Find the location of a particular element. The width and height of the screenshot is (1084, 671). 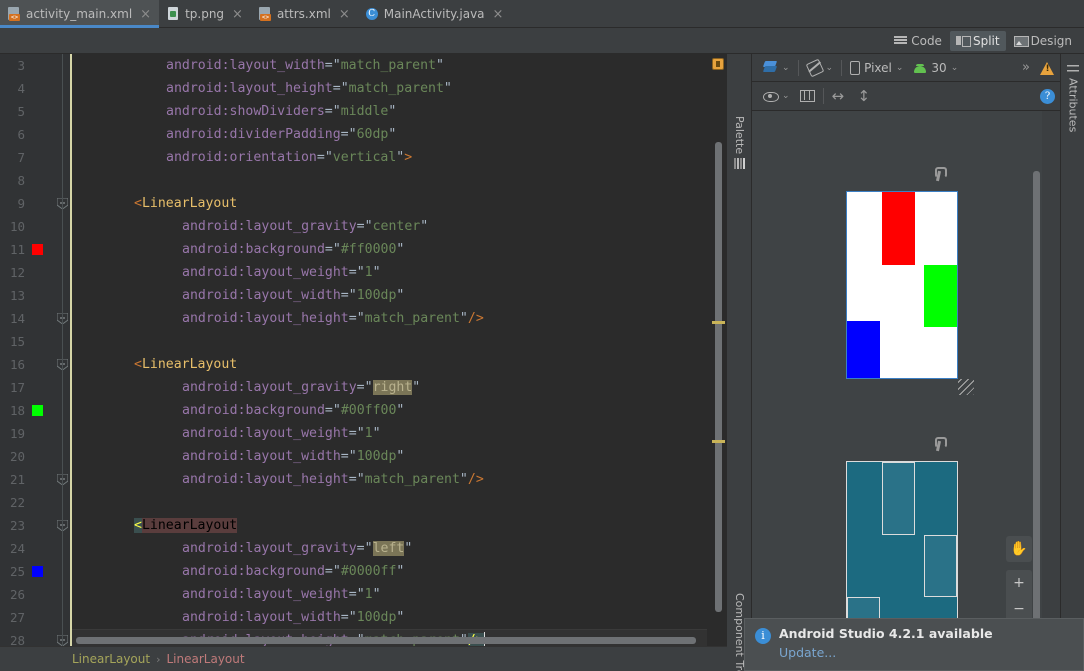

code-token: left is located at coordinates (388, 548).